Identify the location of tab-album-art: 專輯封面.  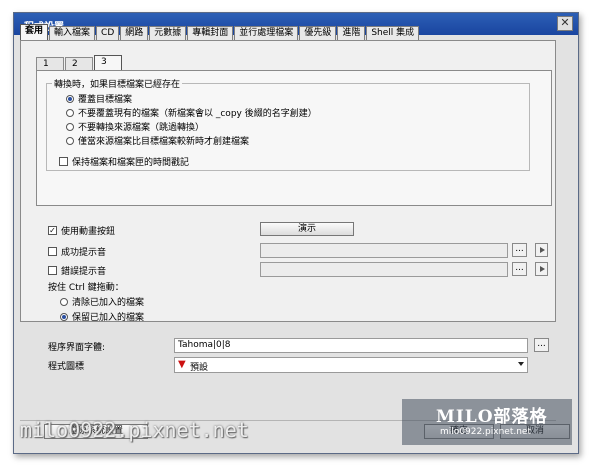
(210, 33).